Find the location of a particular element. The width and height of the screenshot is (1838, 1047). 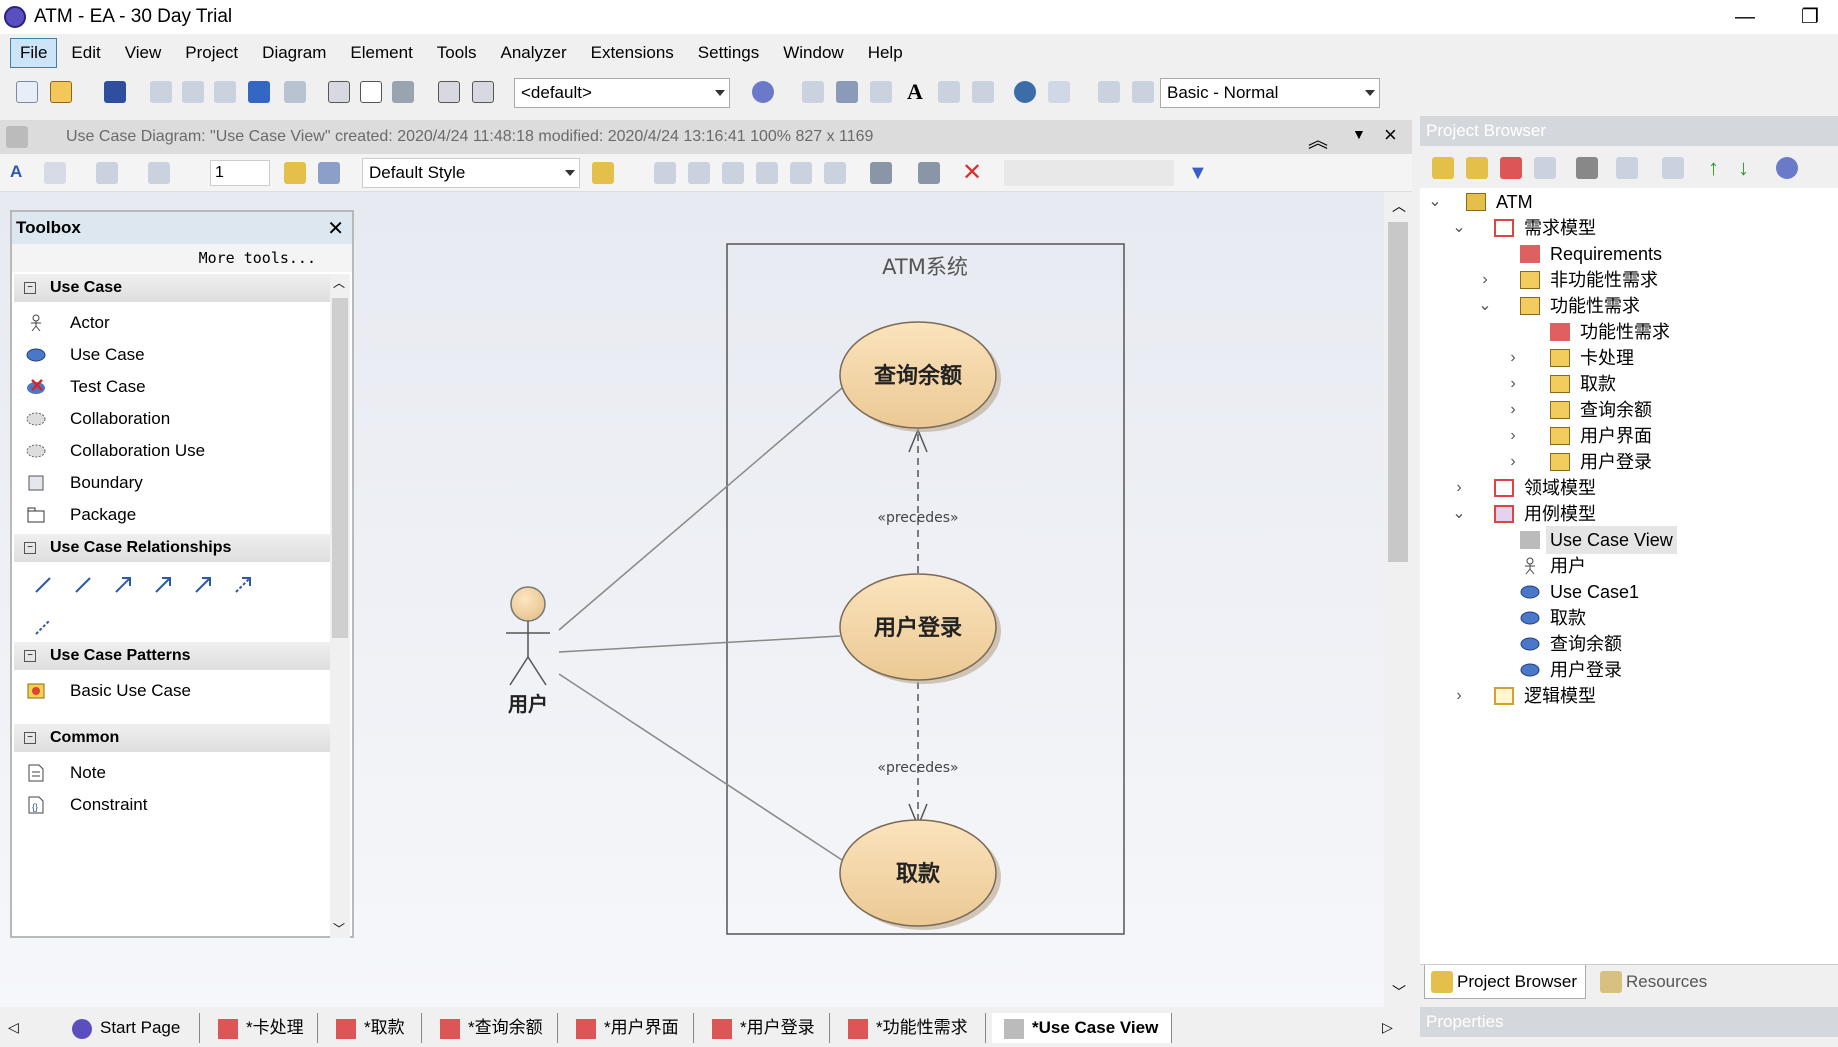

dropdown-icon: ▼ is located at coordinates (1359, 134).